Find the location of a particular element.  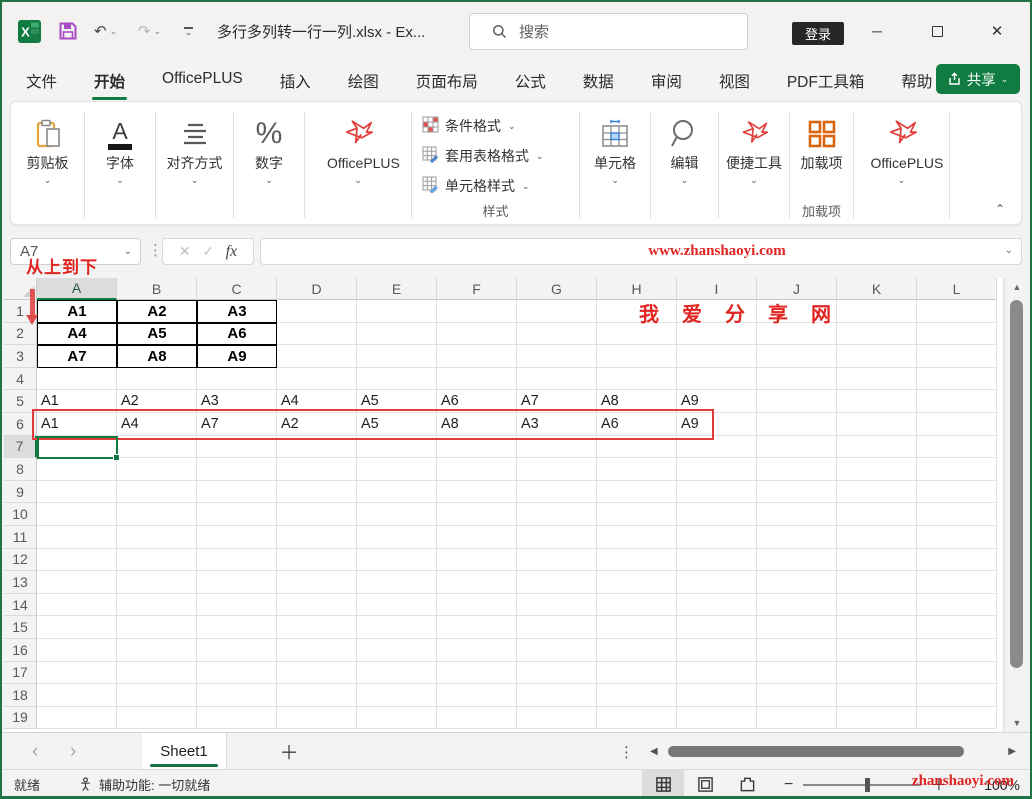

tab-OfficePLUS: OfficePLUS is located at coordinates (202, 81).